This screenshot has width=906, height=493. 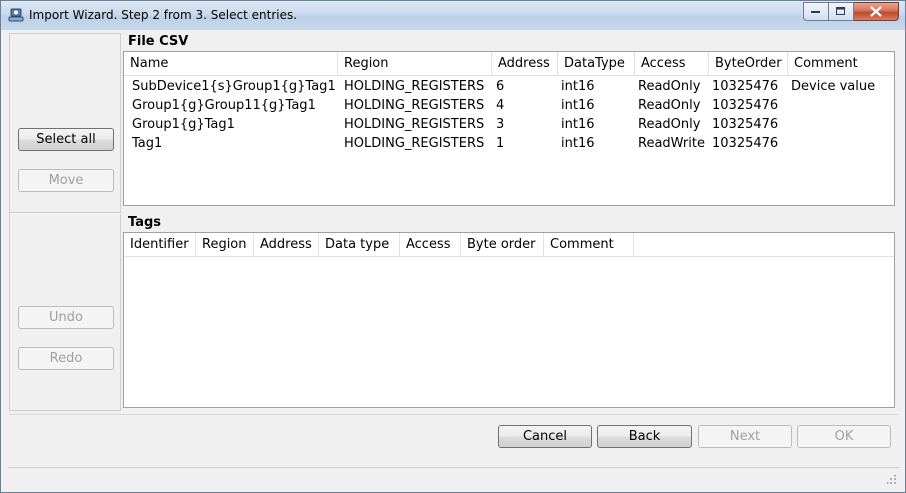 I want to click on close-icon, so click(x=876, y=11).